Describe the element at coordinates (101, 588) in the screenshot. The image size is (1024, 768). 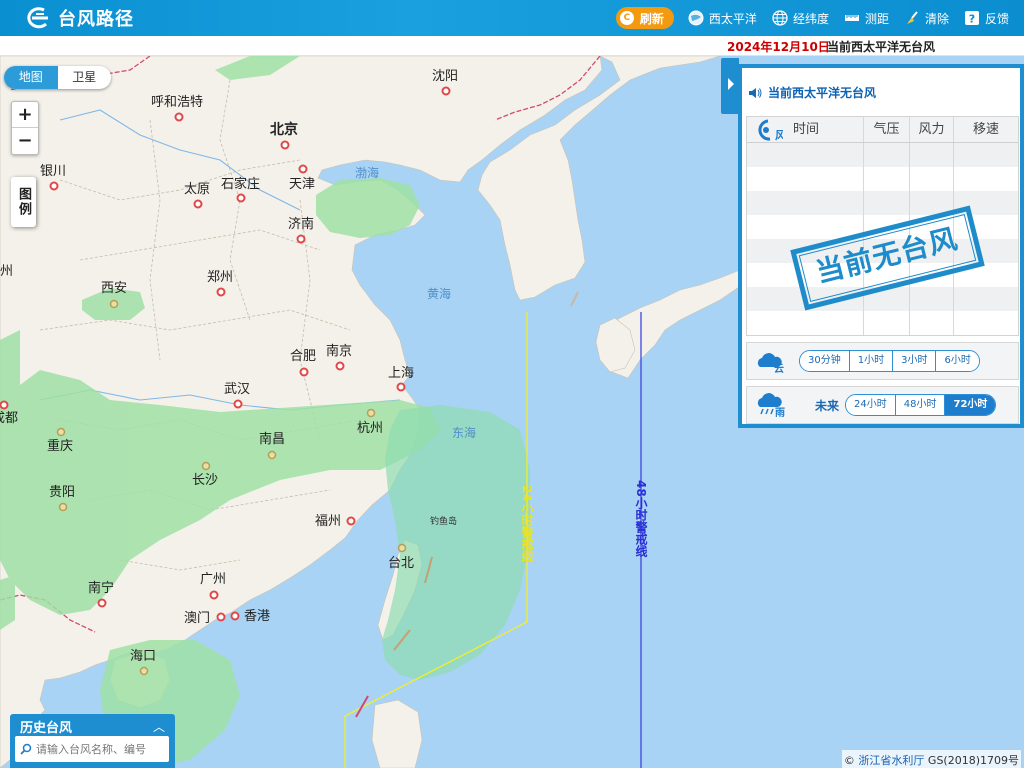
I see `svg-text: 南宁` at that location.